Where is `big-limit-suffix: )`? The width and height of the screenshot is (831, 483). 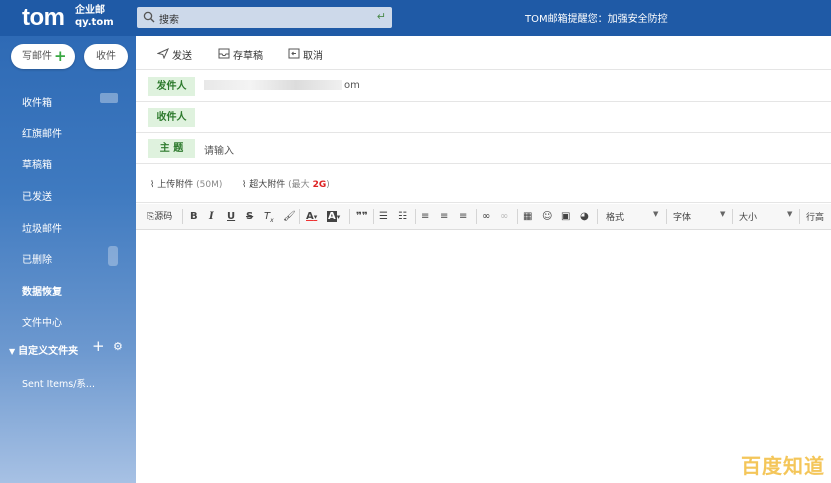
big-limit-suffix: ) is located at coordinates (328, 185).